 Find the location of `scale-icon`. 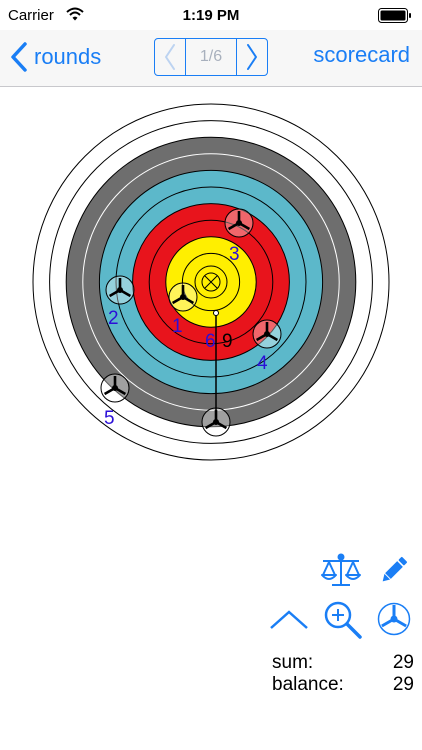

scale-icon is located at coordinates (341, 569).